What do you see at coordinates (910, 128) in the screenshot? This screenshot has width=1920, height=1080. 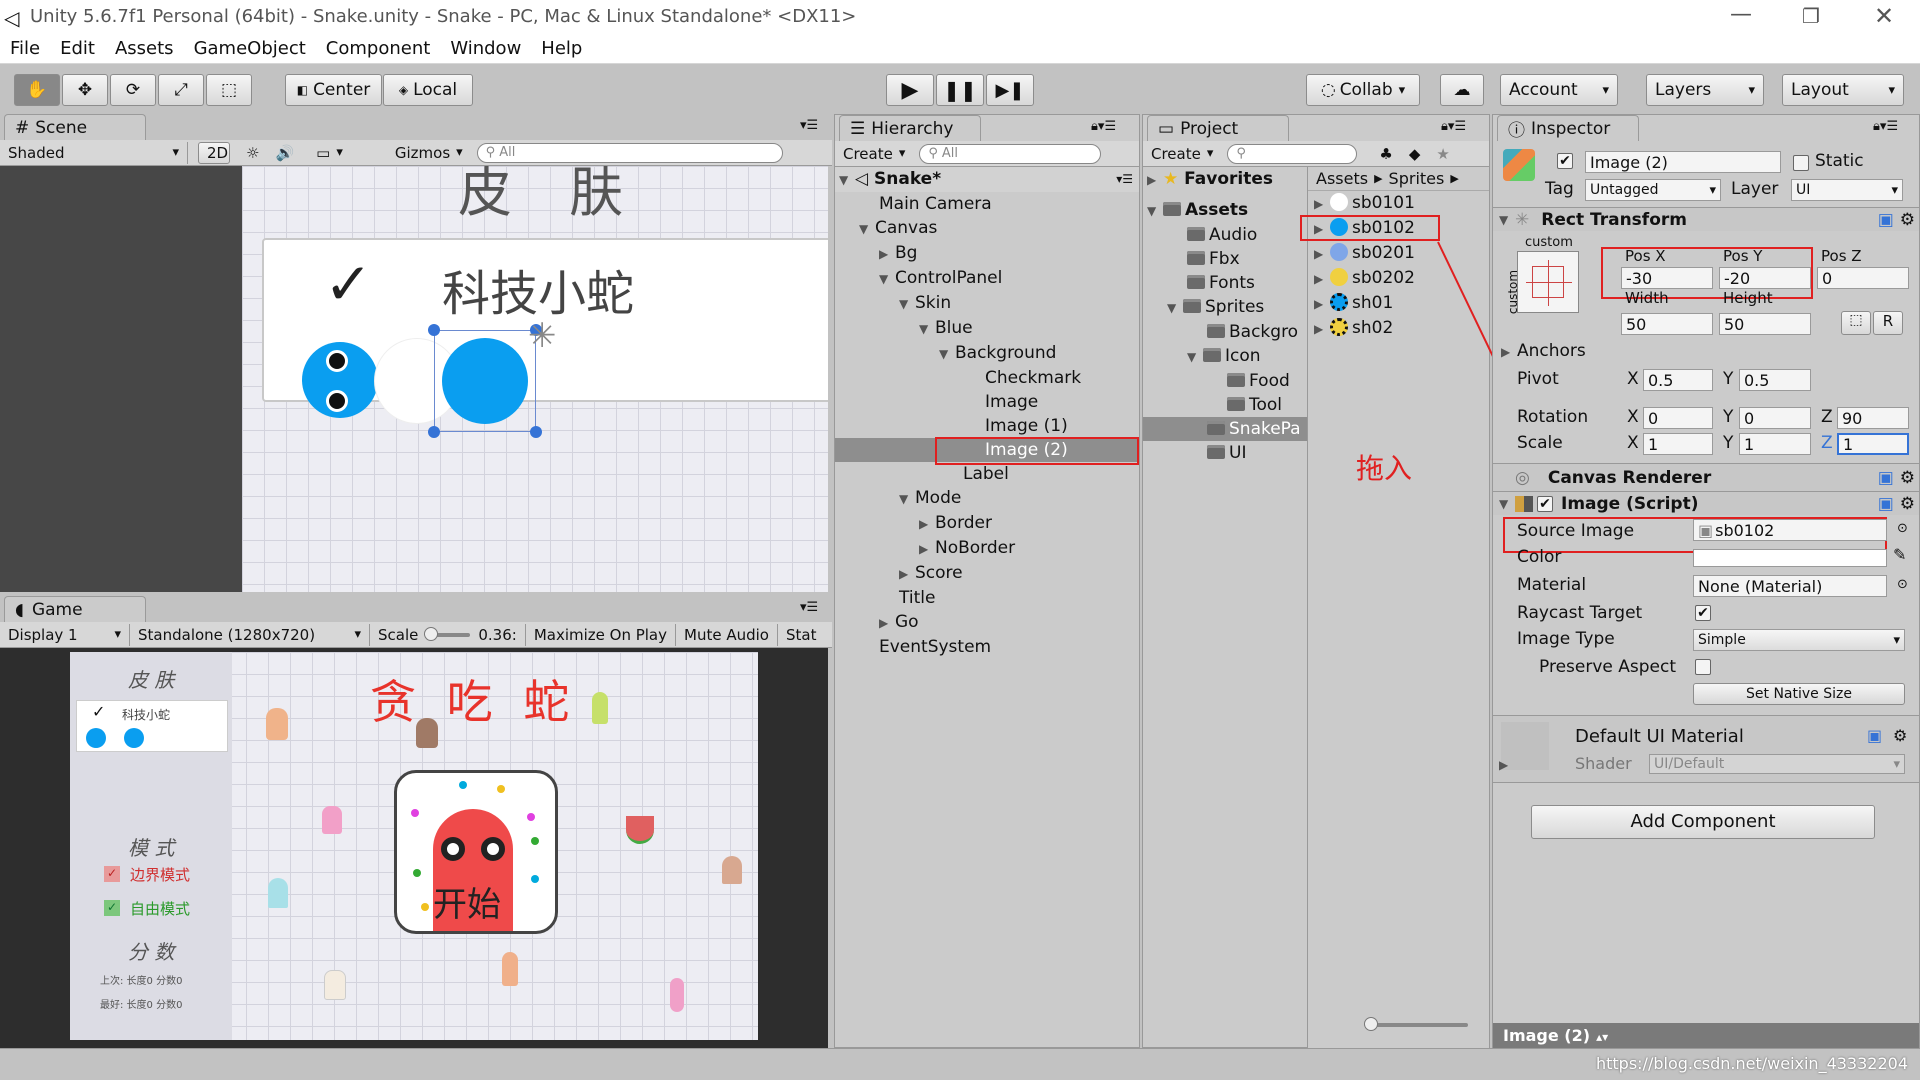 I see `tab-hierarchy: ☰ Hierarchy` at bounding box center [910, 128].